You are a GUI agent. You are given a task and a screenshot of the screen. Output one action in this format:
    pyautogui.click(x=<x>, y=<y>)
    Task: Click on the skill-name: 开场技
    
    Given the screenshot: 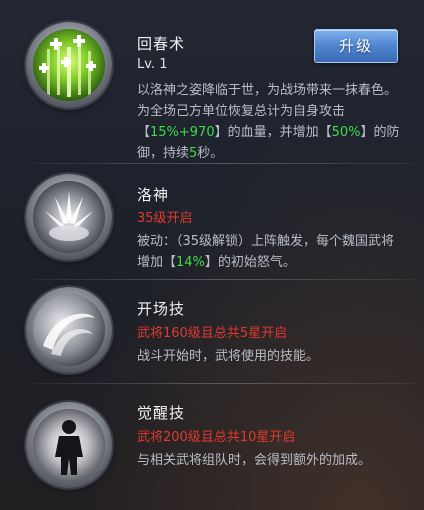 What is the action you would take?
    pyautogui.click(x=161, y=309)
    